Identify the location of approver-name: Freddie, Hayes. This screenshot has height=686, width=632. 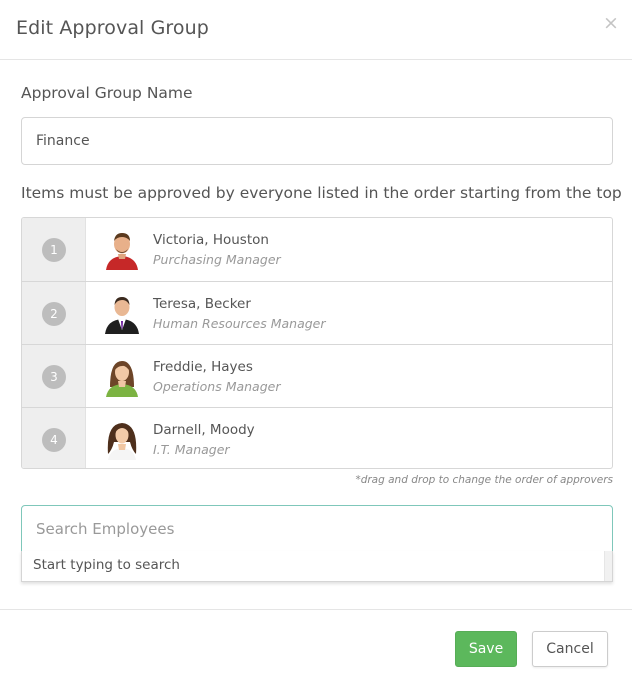
(203, 367).